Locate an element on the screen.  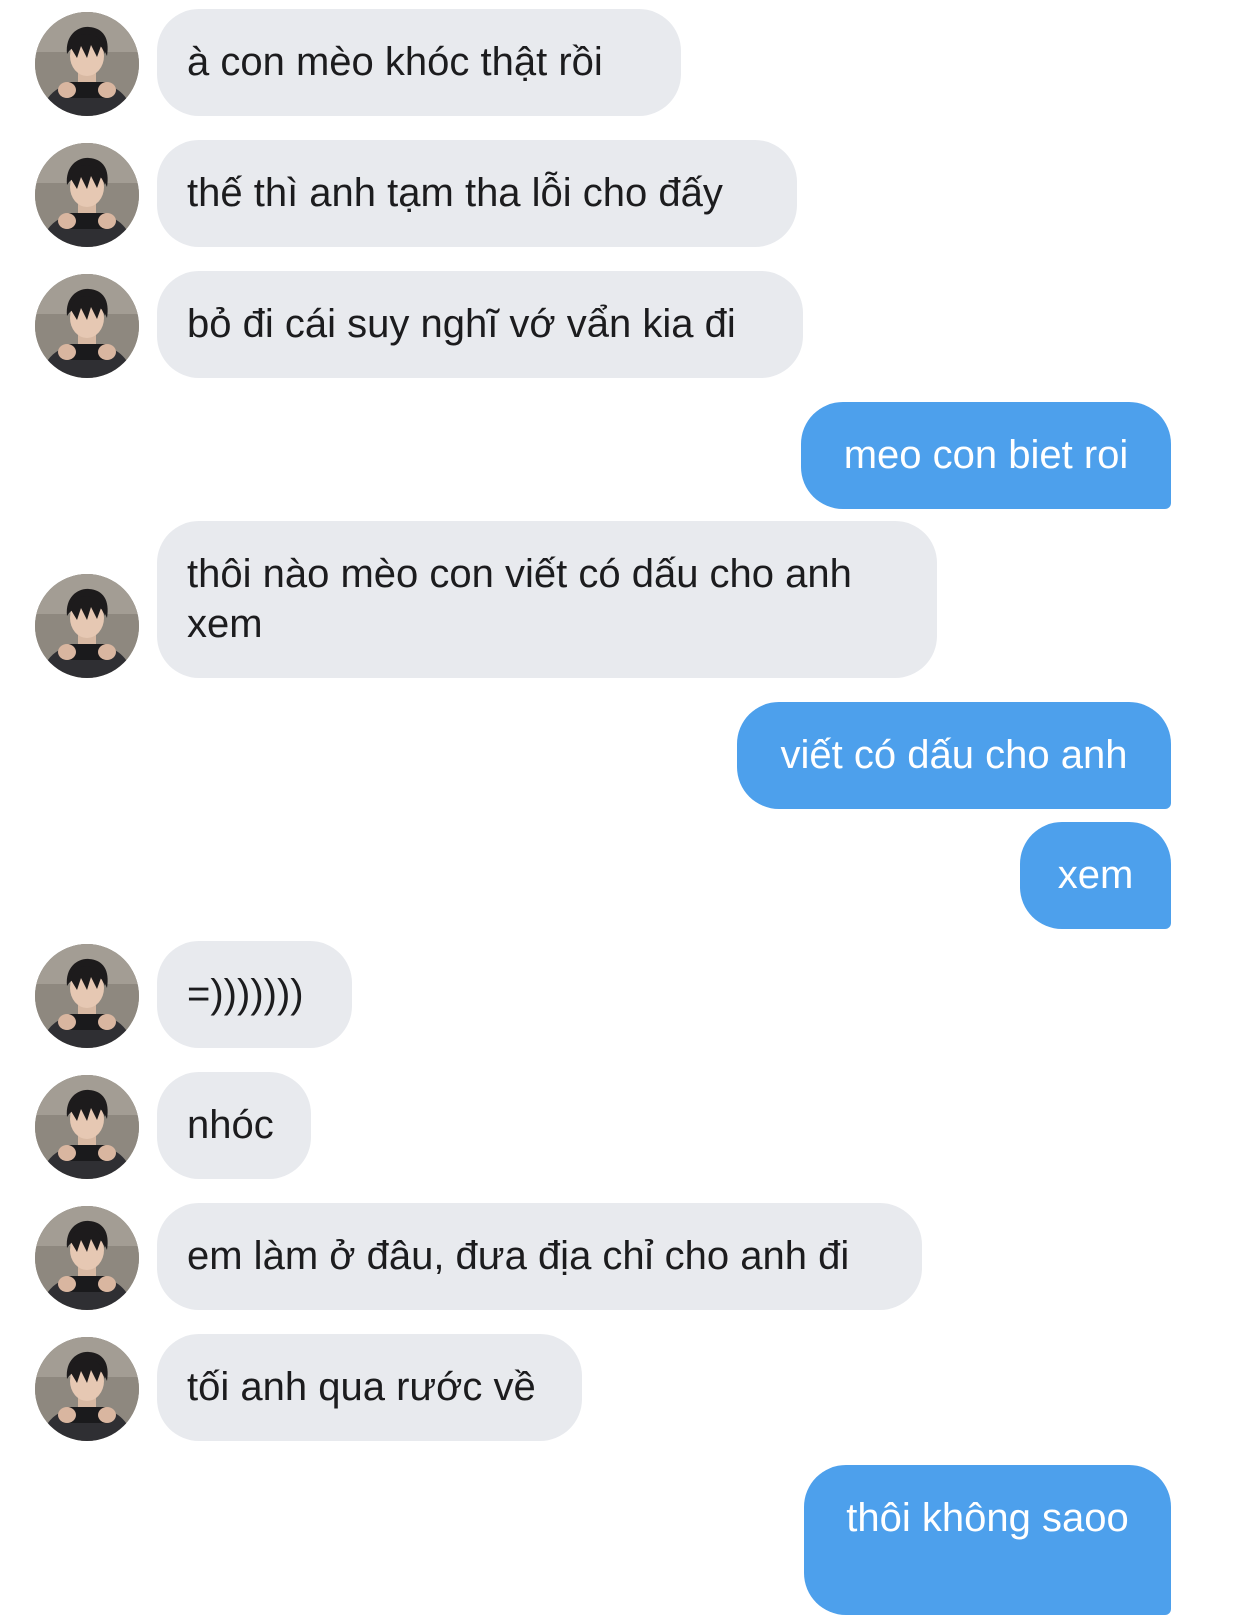
incoming-message-bubble: thế thì anh tạm tha lỗi cho đấy is located at coordinates (477, 193).